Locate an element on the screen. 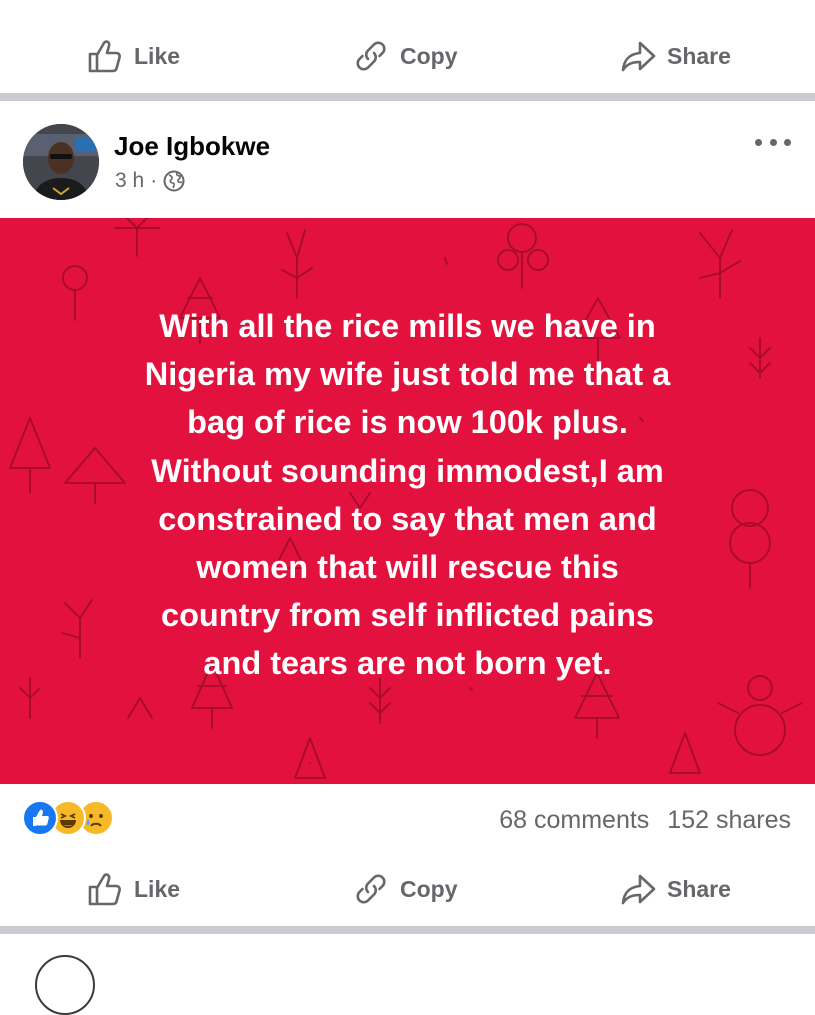 The image size is (815, 1015). more-options-icon is located at coordinates (773, 142).